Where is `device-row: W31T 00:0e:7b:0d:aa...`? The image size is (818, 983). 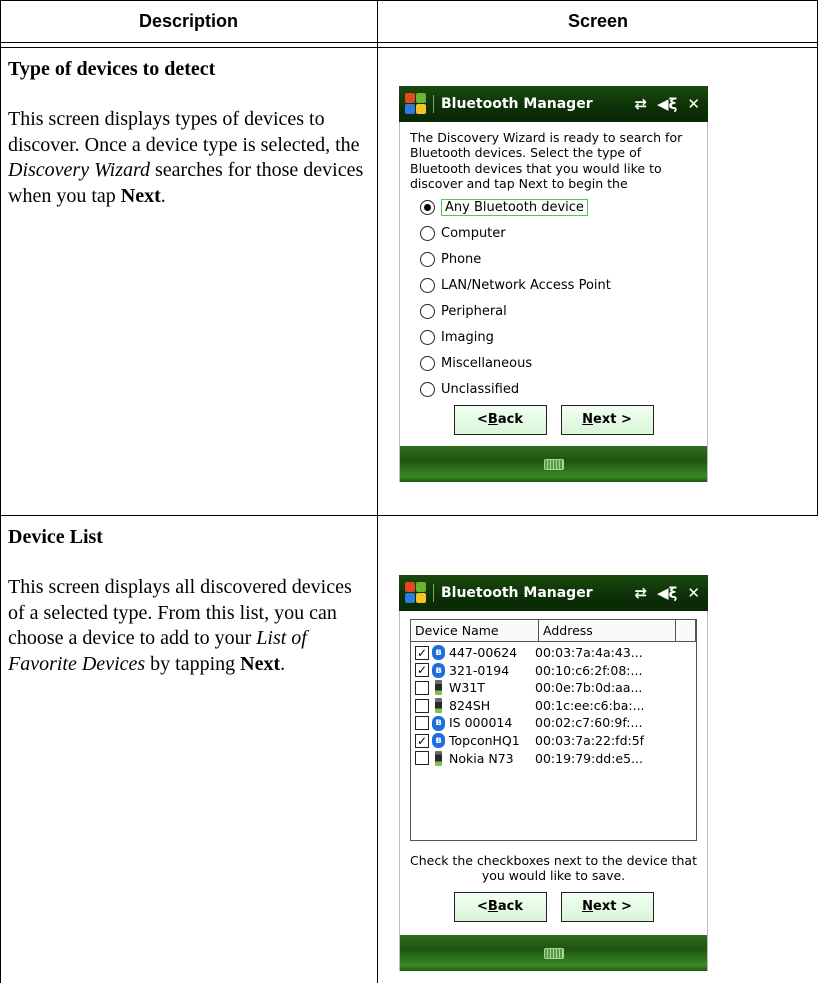 device-row: W31T 00:0e:7b:0d:aa... is located at coordinates (553, 688).